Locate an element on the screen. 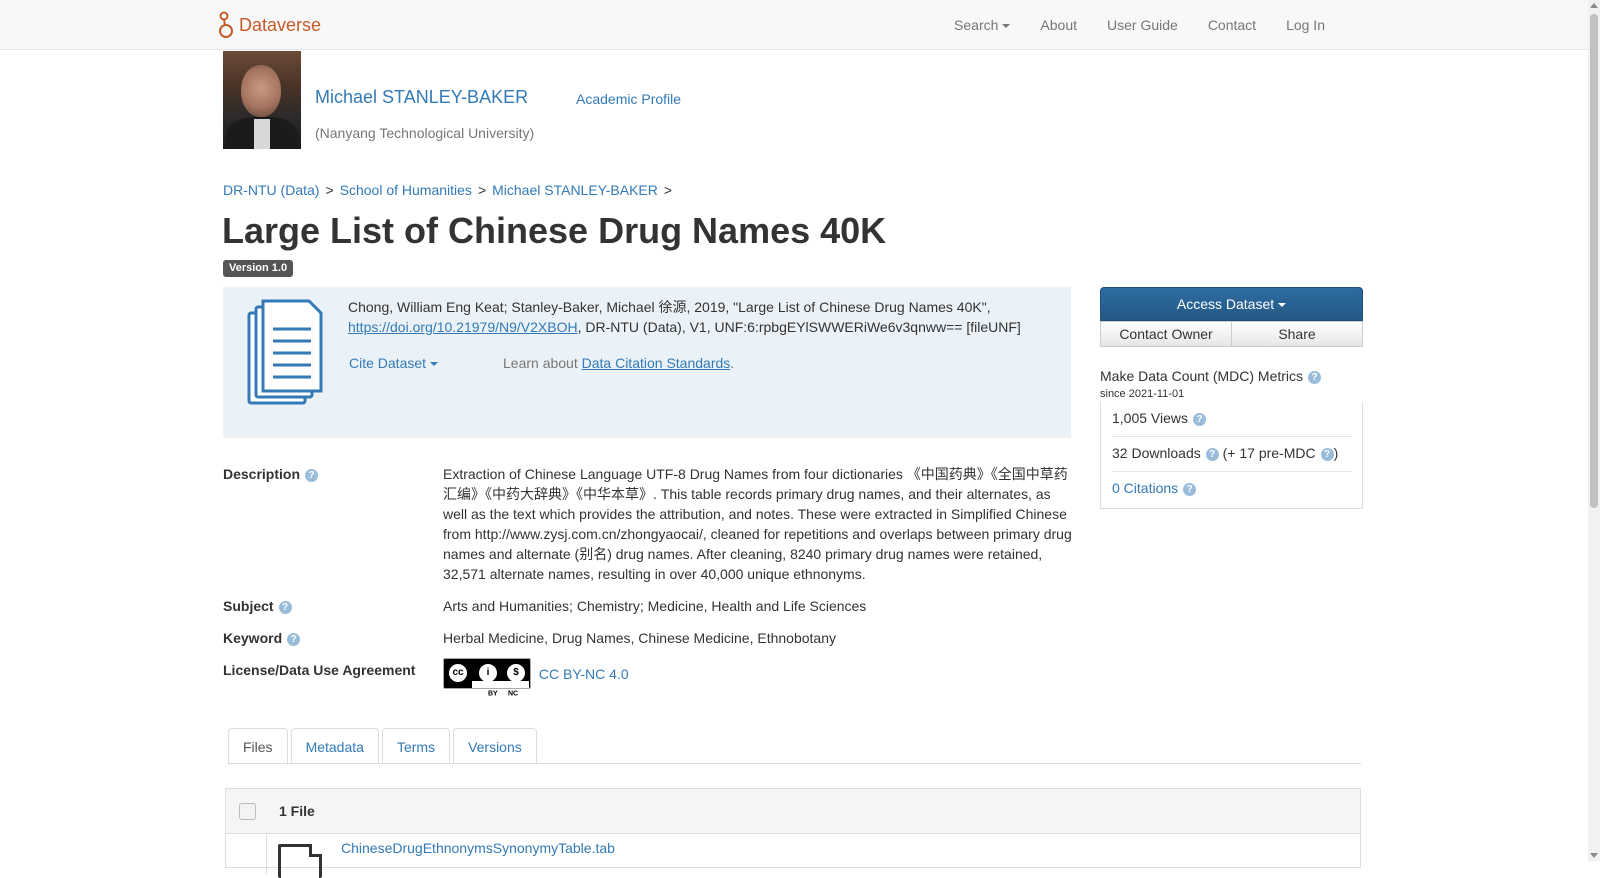 The height and width of the screenshot is (878, 1600). doi-link: https://doi.org/10.21979/N9/V2XBOH is located at coordinates (463, 327).